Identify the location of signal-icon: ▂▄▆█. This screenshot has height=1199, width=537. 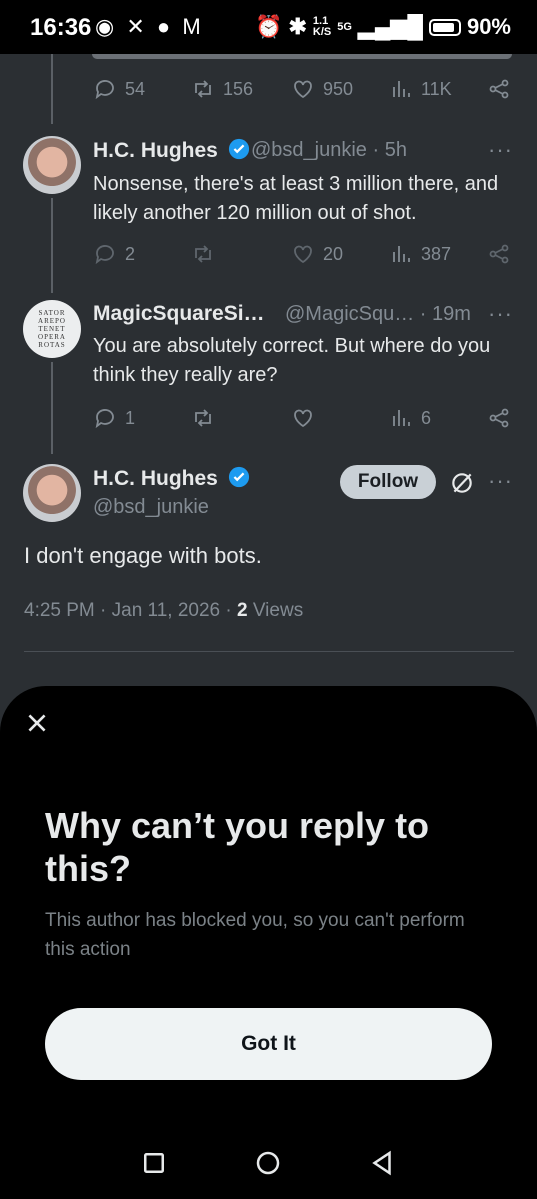
(390, 26).